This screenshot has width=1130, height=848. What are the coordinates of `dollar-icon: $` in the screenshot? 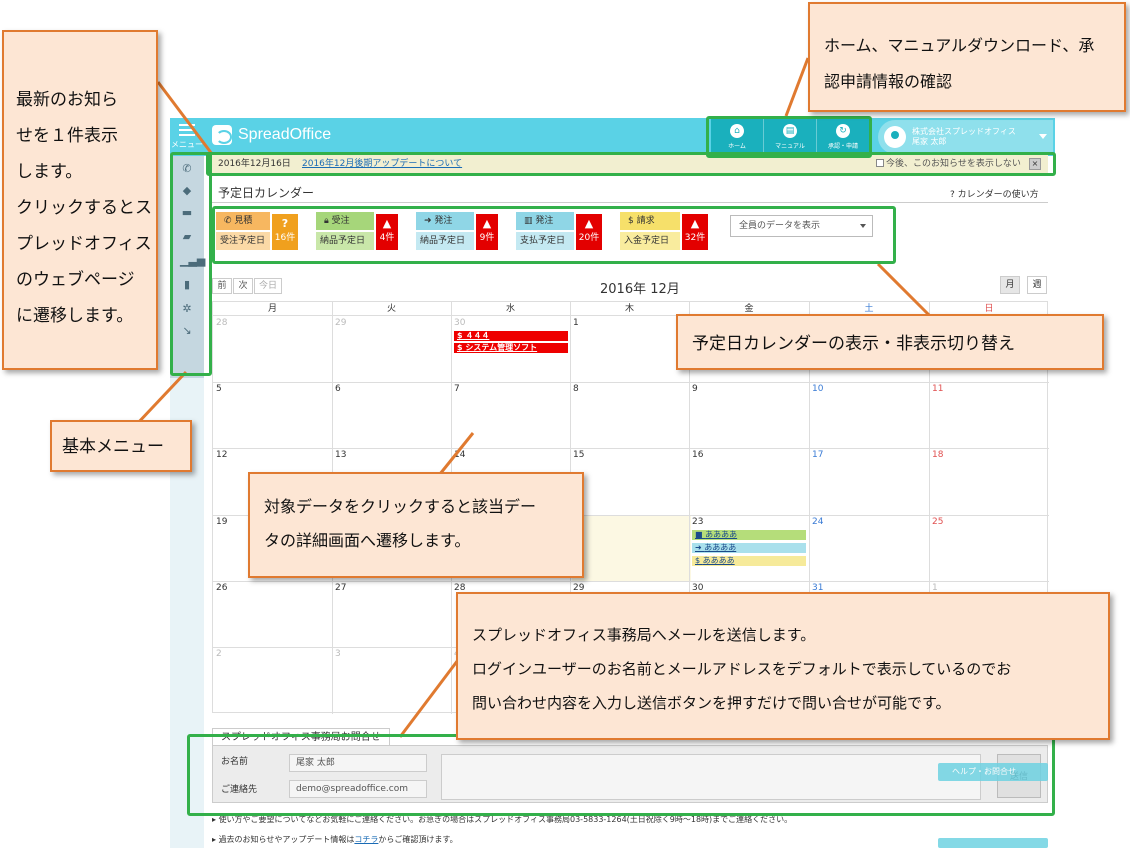 It's located at (699, 560).